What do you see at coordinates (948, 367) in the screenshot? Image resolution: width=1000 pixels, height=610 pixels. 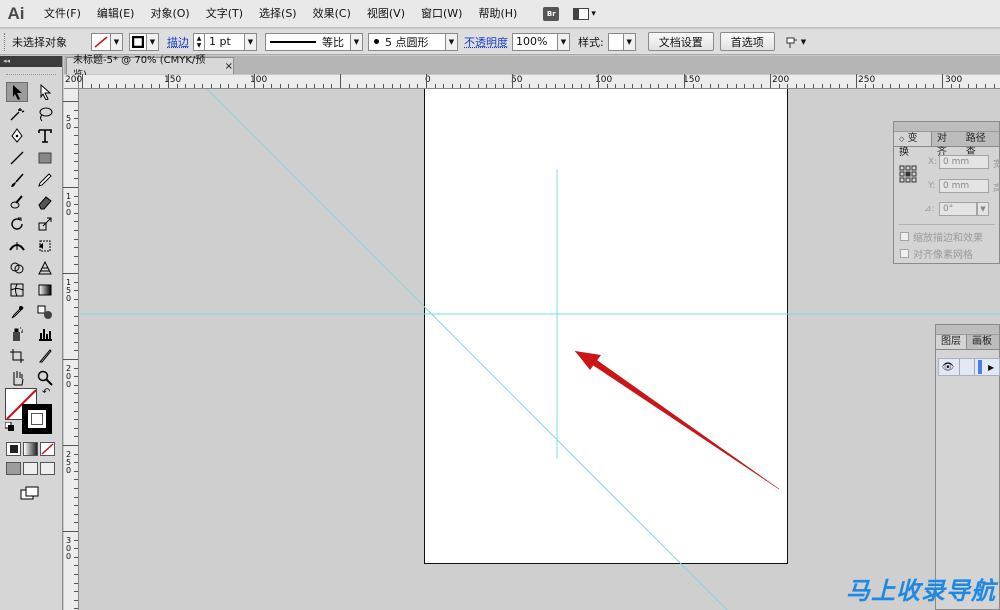 I see `eye-visibility-icon: 👁` at bounding box center [948, 367].